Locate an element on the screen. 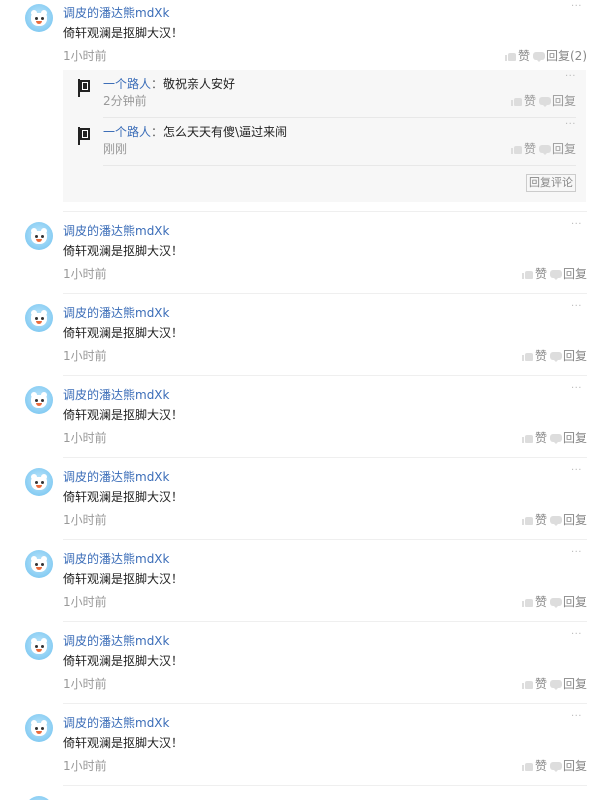 The width and height of the screenshot is (604, 800). reply-line: 一个路人：敬祝亲人安好 is located at coordinates (169, 84).